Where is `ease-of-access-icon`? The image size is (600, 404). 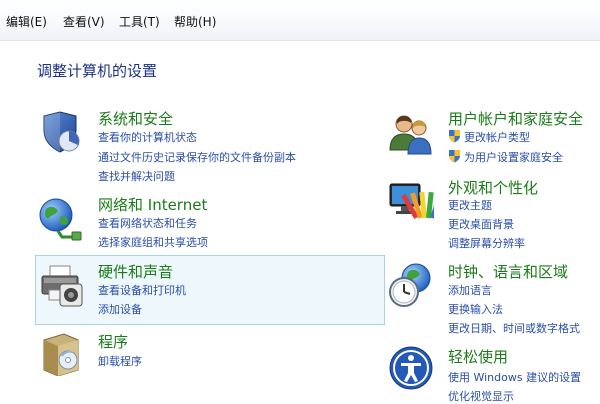
ease-of-access-icon is located at coordinates (410, 367).